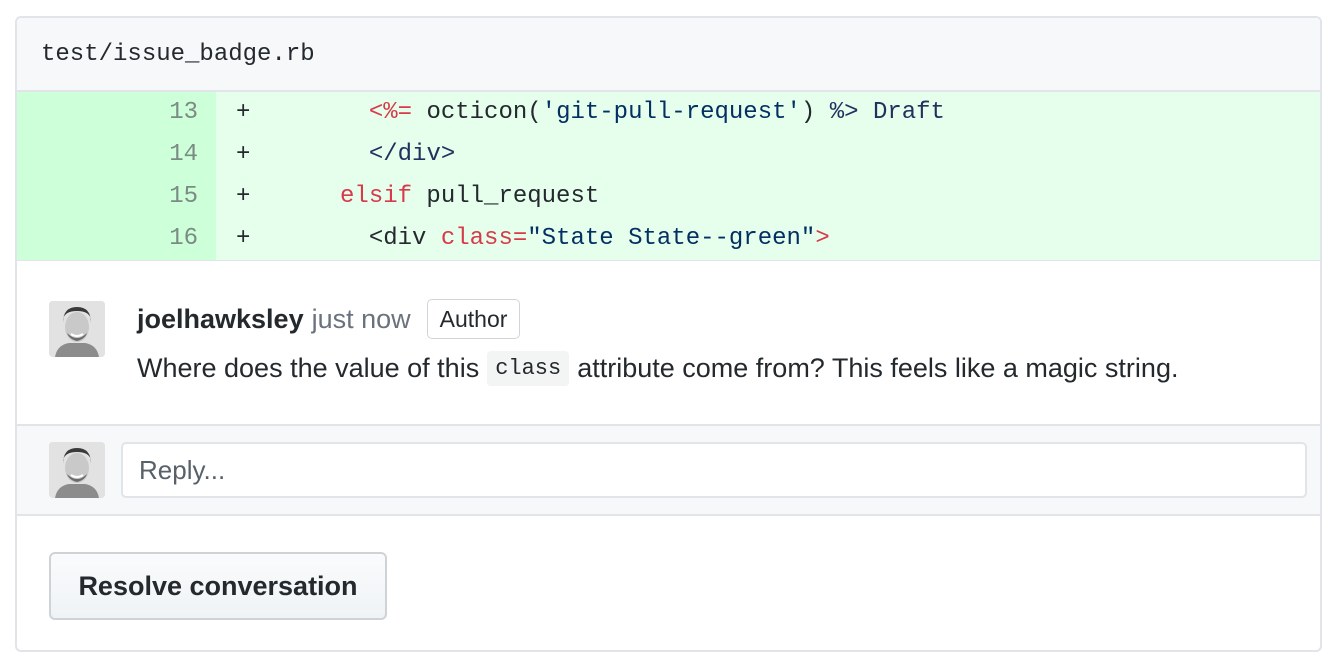  What do you see at coordinates (668, 55) in the screenshot?
I see `file-header: test/issue_badge.rb` at bounding box center [668, 55].